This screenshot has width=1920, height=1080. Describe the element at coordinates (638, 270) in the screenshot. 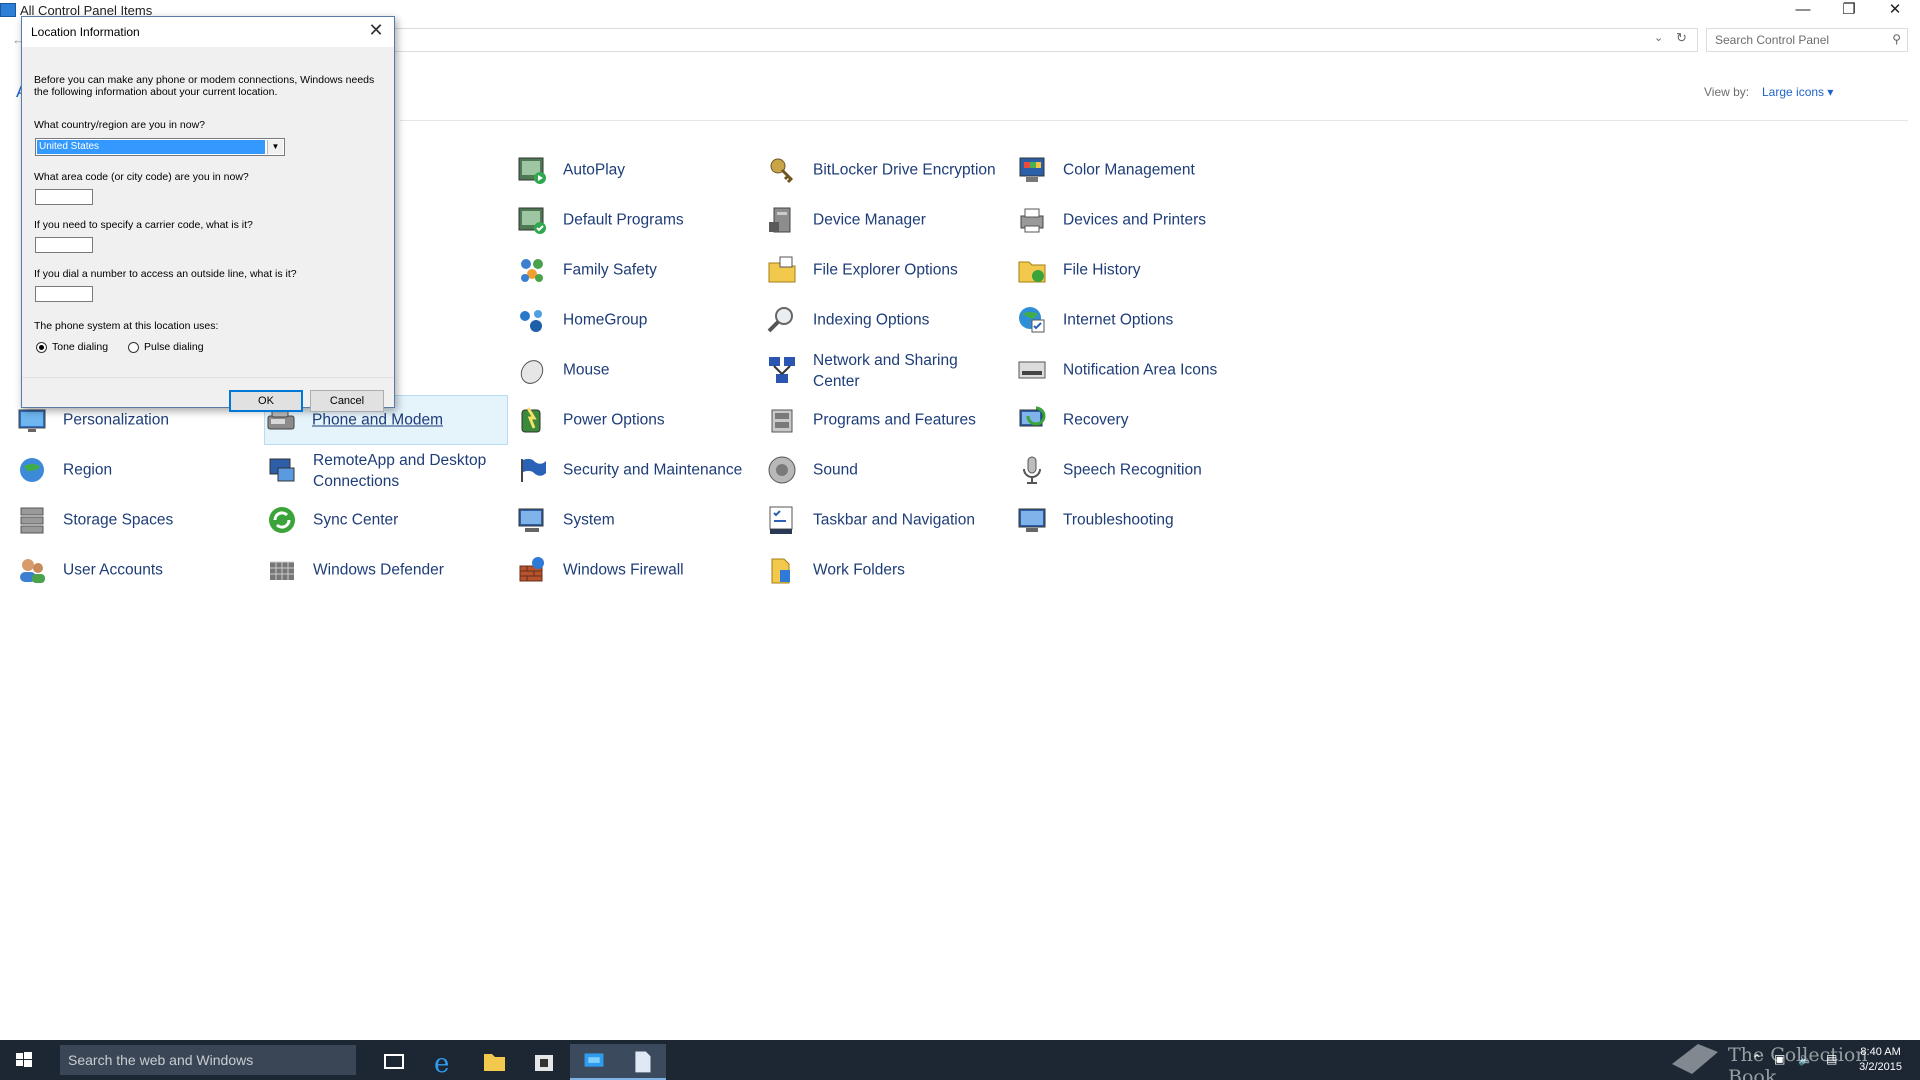

I see `item-family-safety: Family Safety` at that location.